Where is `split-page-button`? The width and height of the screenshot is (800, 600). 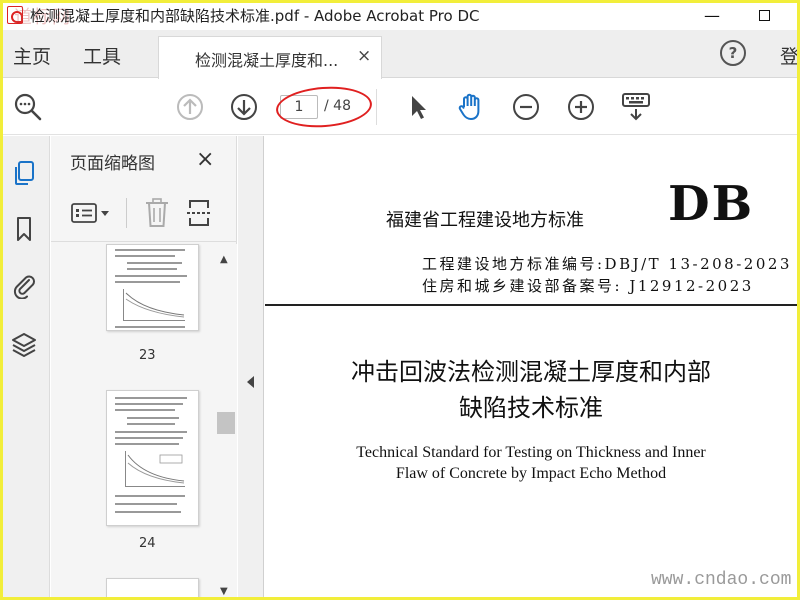
split-page-button is located at coordinates (199, 215).